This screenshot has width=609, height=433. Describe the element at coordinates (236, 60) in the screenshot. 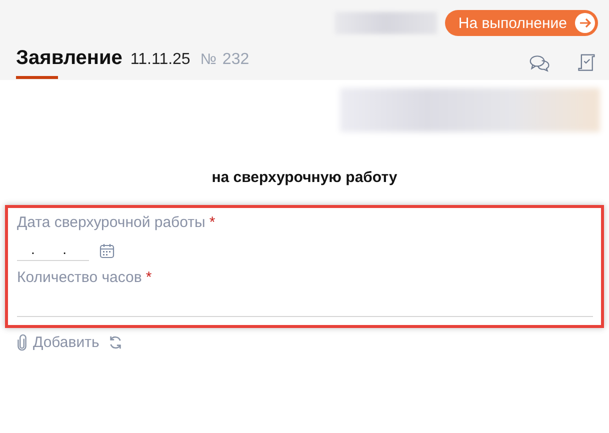

I see `document-number: 232` at that location.